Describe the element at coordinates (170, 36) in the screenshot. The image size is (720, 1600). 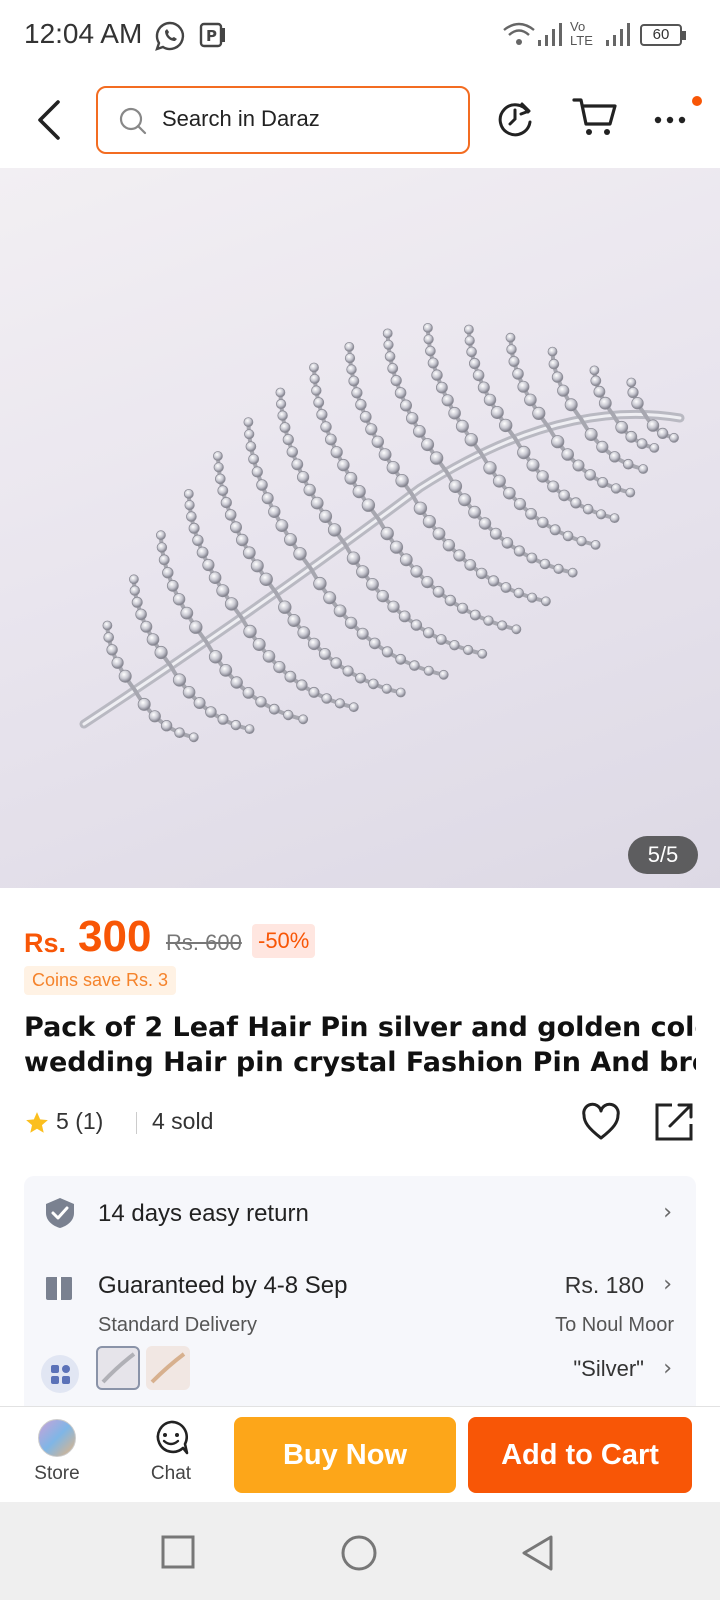
I see `whatsapp-icon` at that location.